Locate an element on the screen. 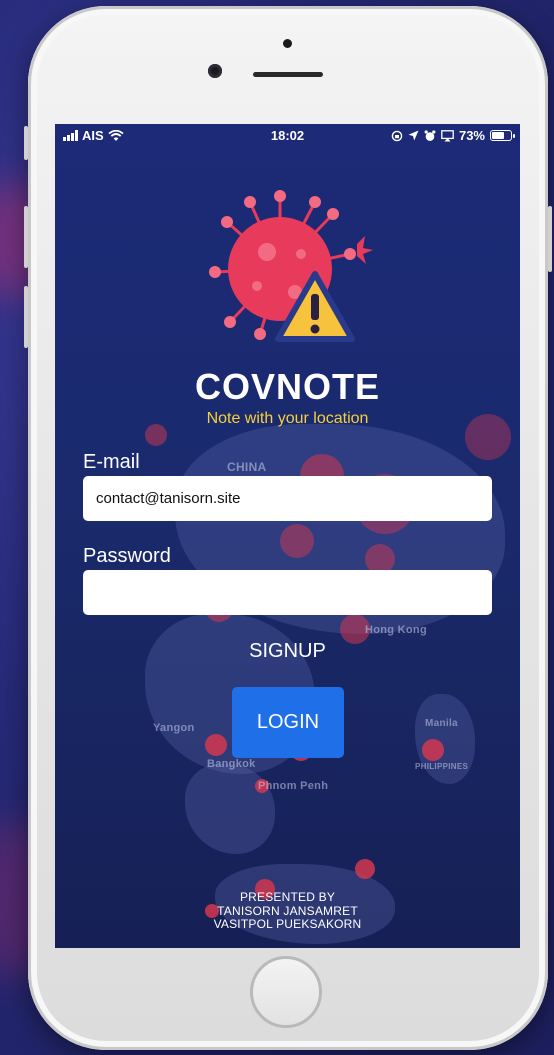 This screenshot has height=1055, width=554. phone-volume-up is located at coordinates (26, 237).